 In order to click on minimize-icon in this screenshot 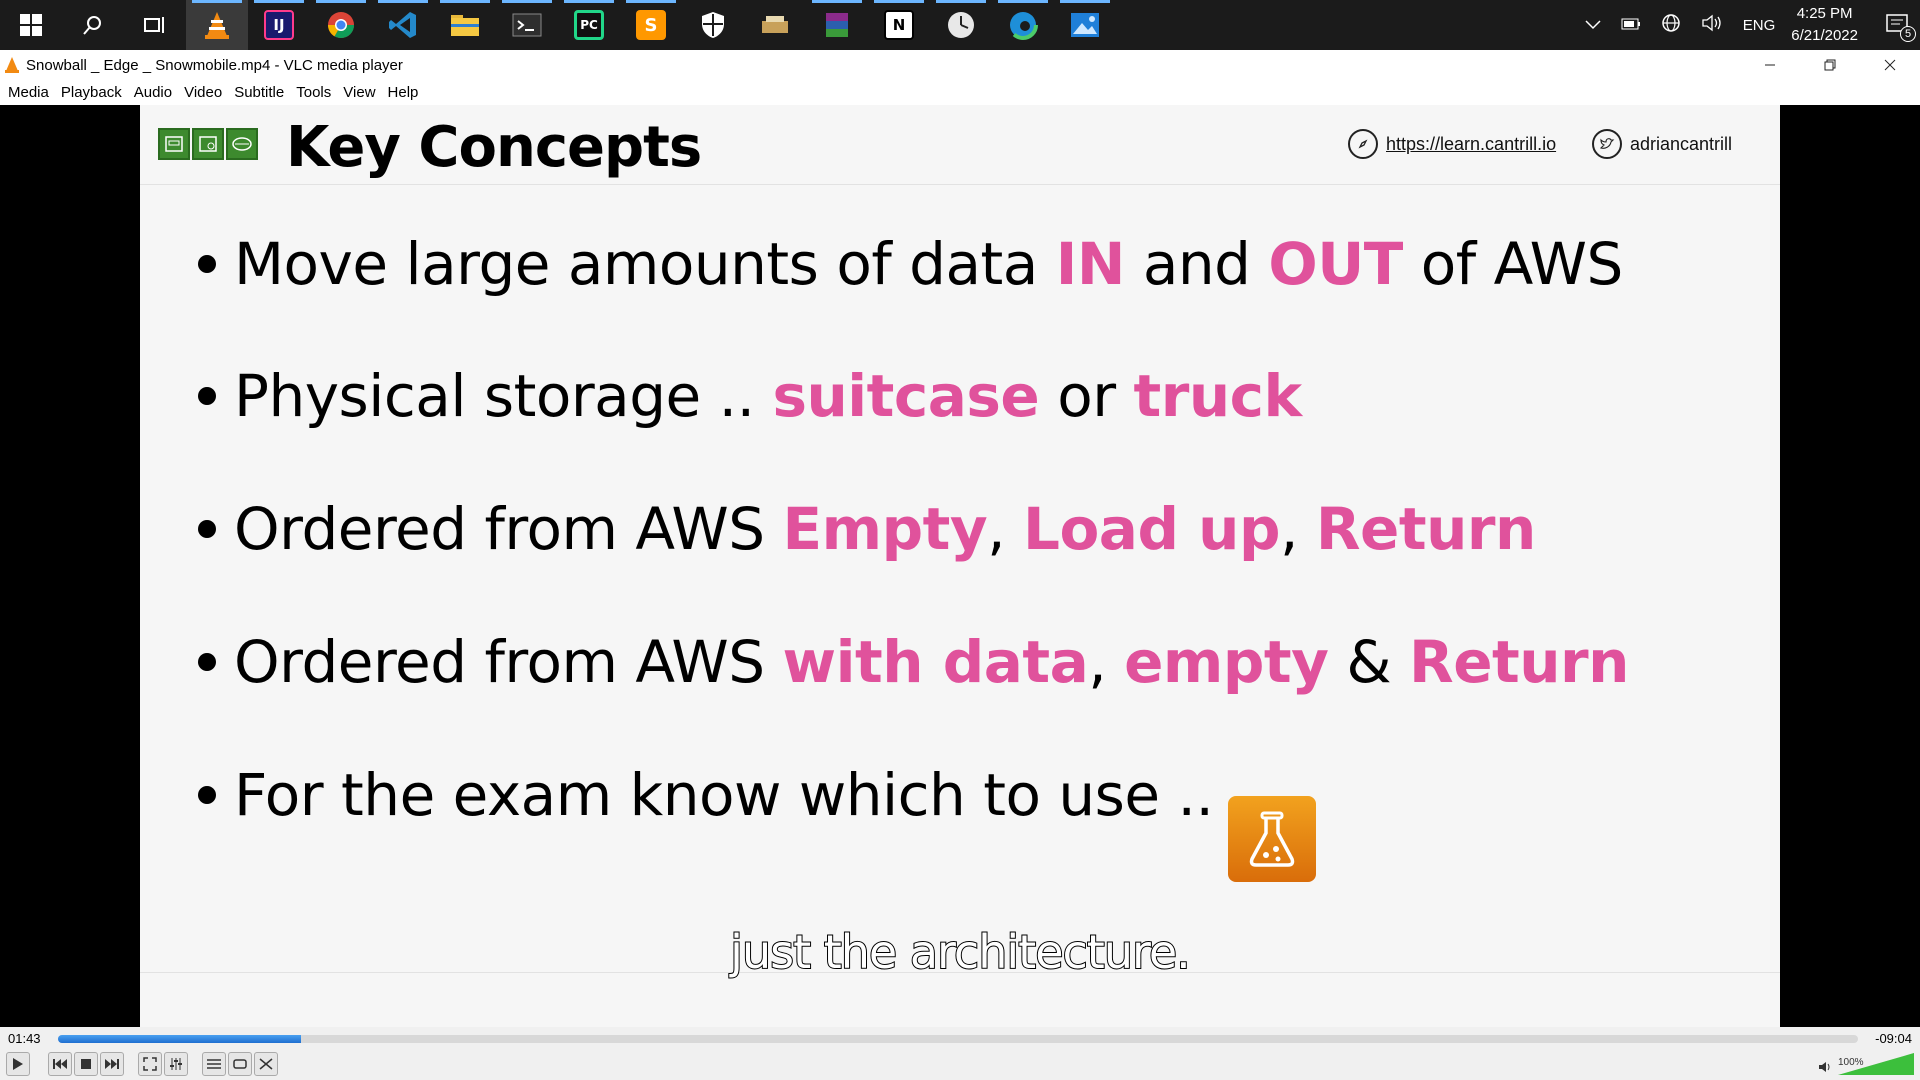, I will do `click(1770, 65)`.